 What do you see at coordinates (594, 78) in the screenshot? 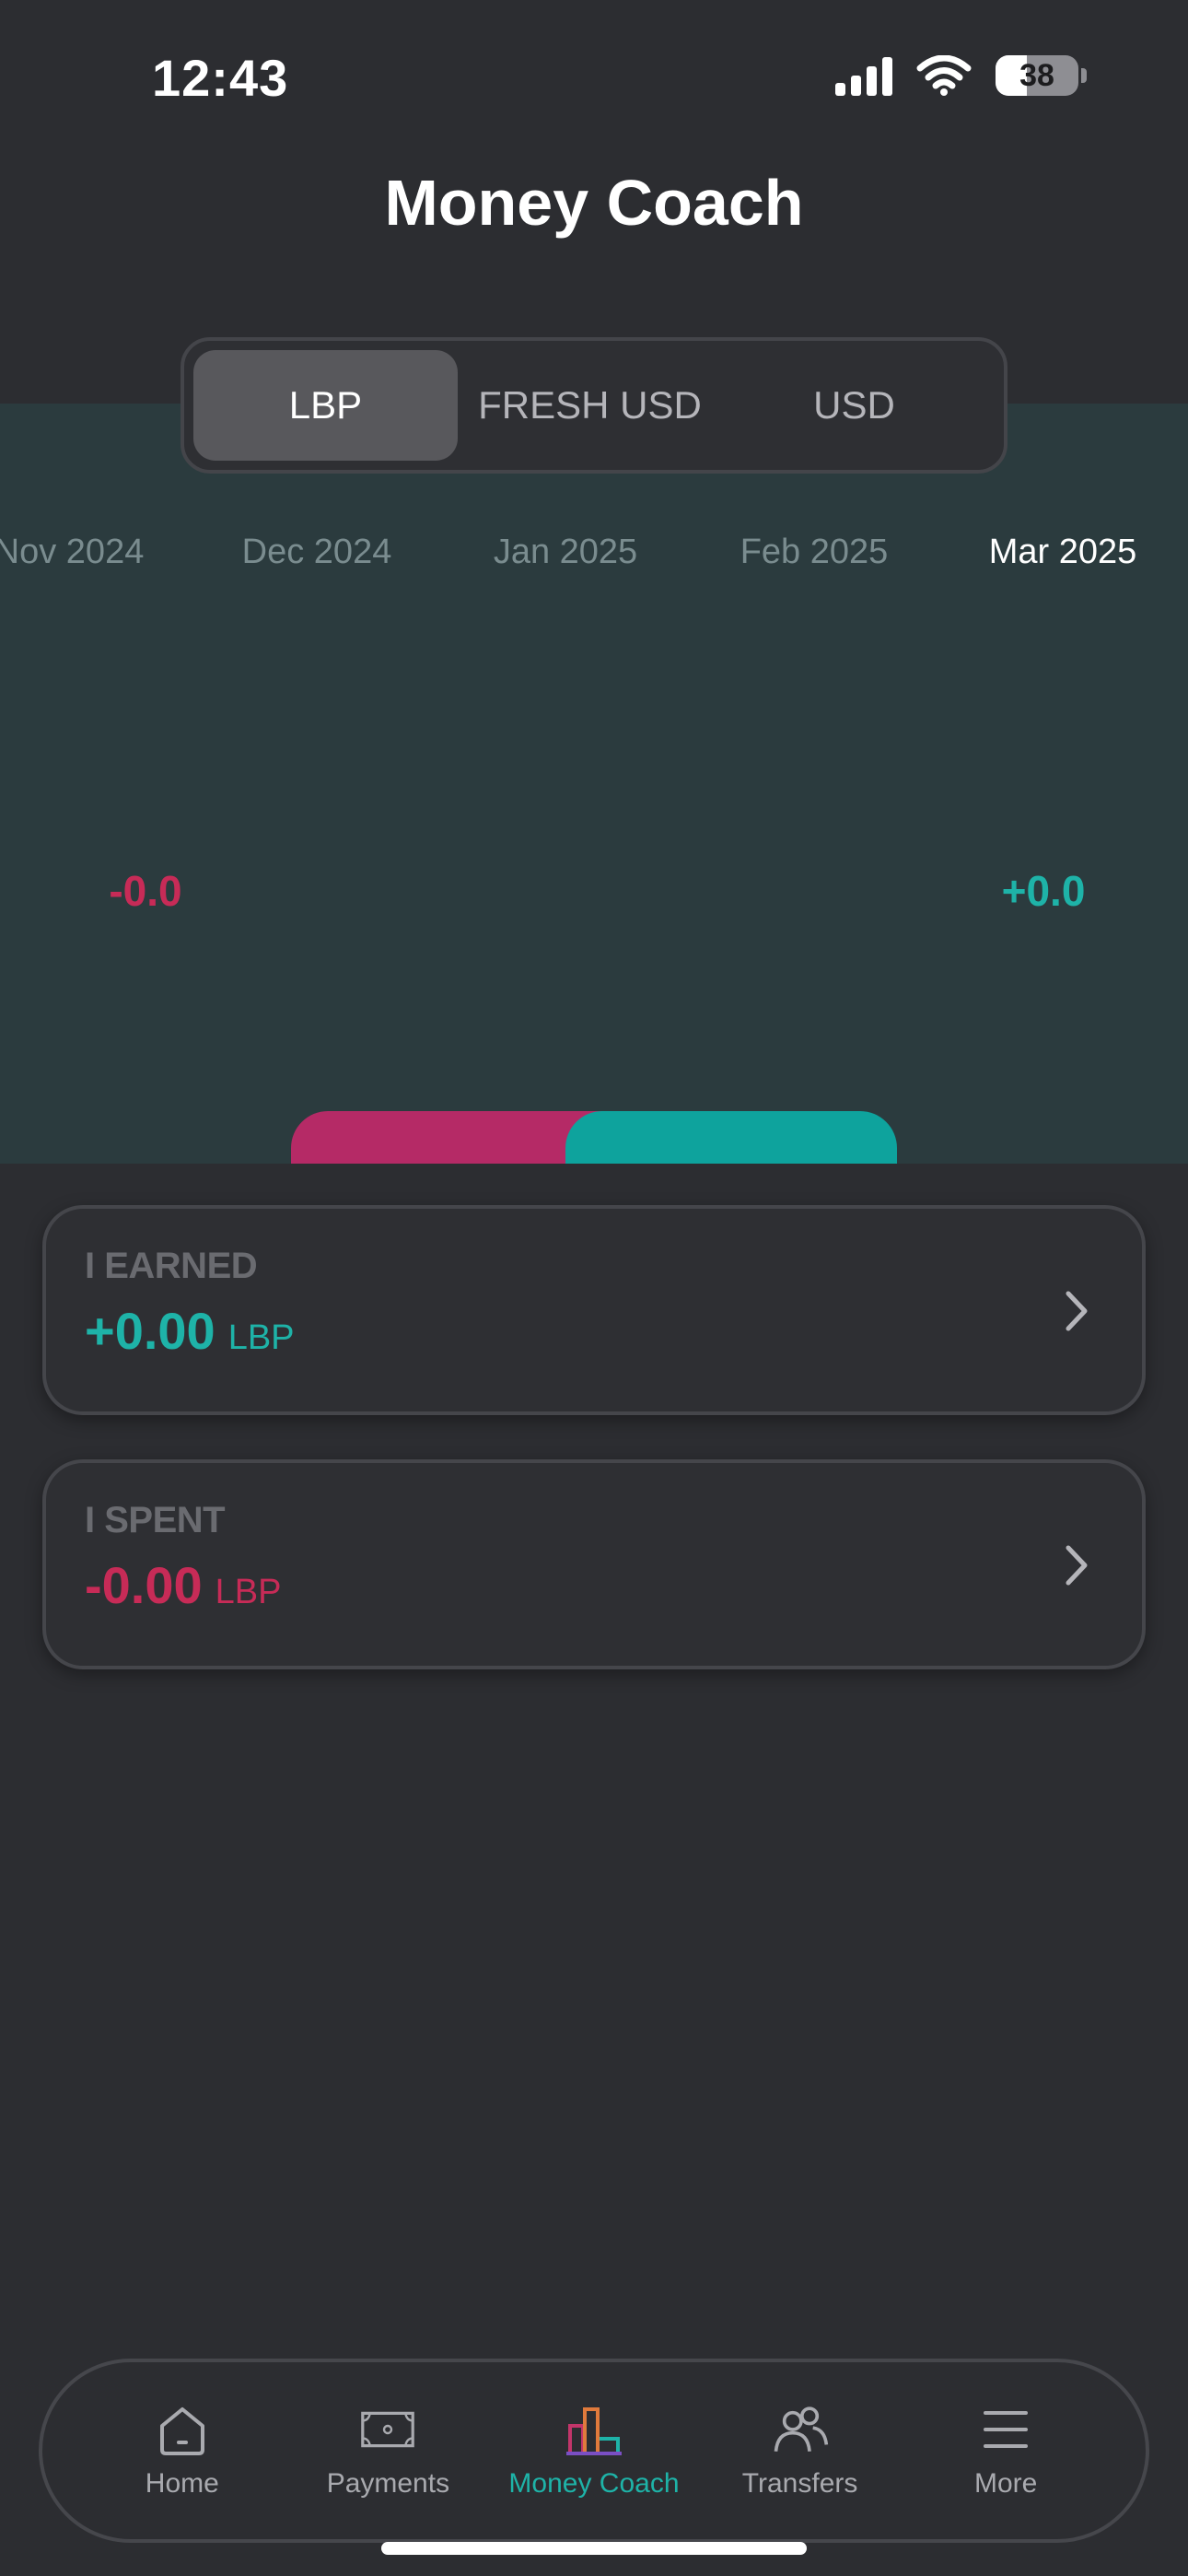
I see `status-bar: 12:43 38` at bounding box center [594, 78].